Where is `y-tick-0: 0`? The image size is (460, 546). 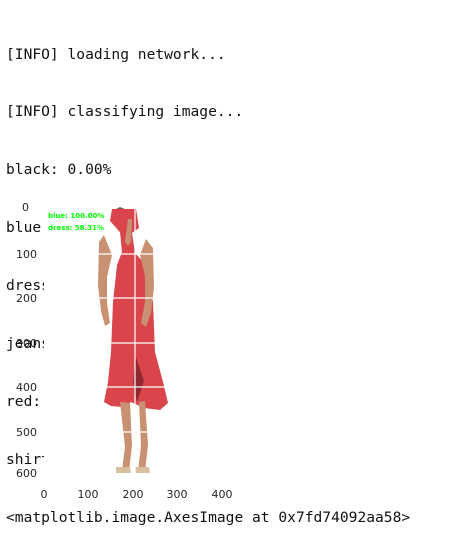
y-tick-0: 0 is located at coordinates (25, 207).